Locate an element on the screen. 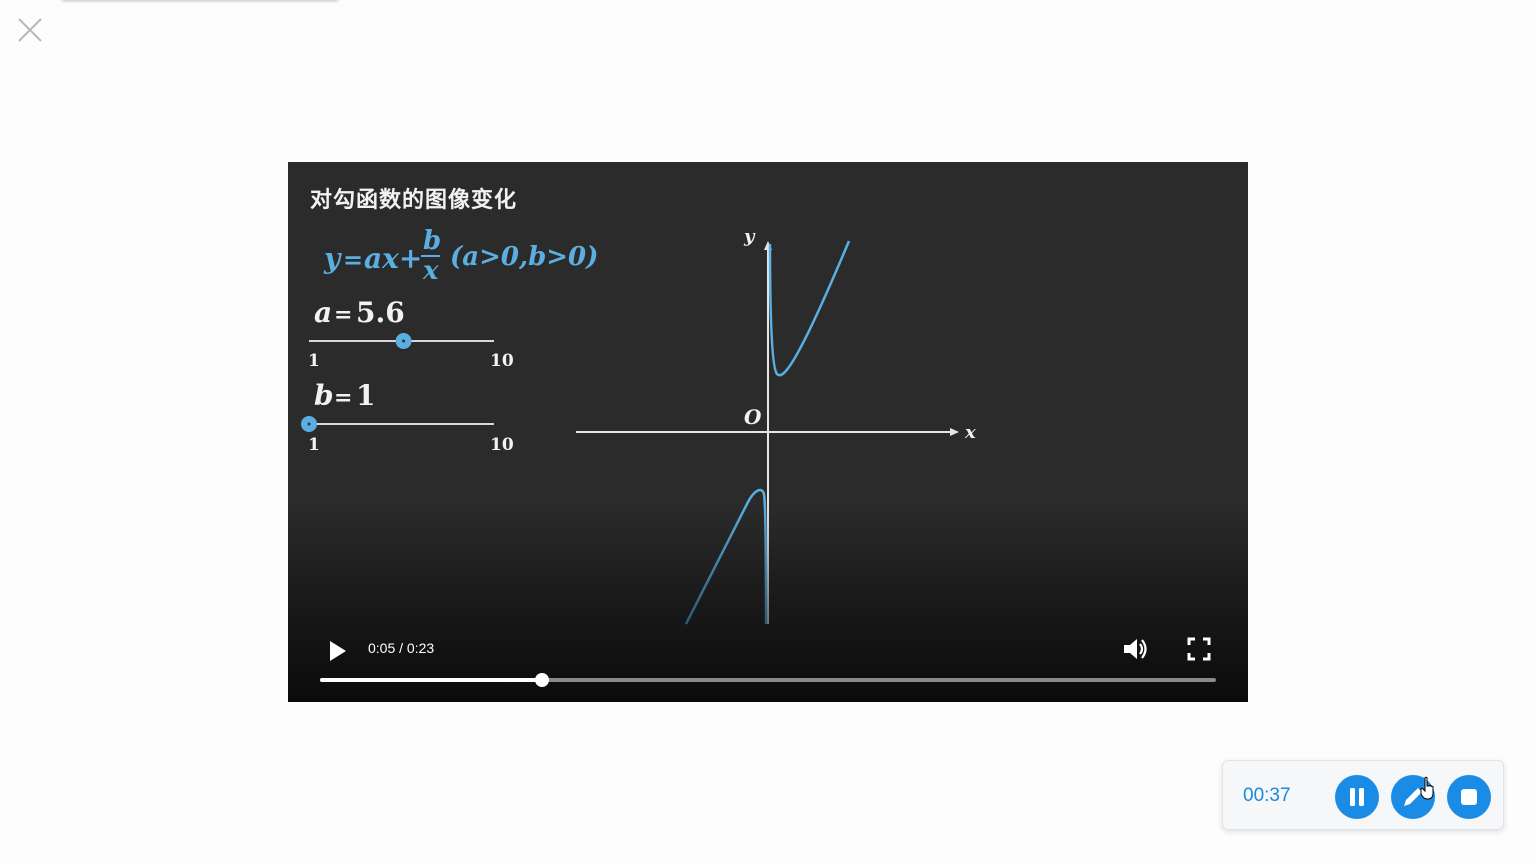  play-icon is located at coordinates (338, 651).